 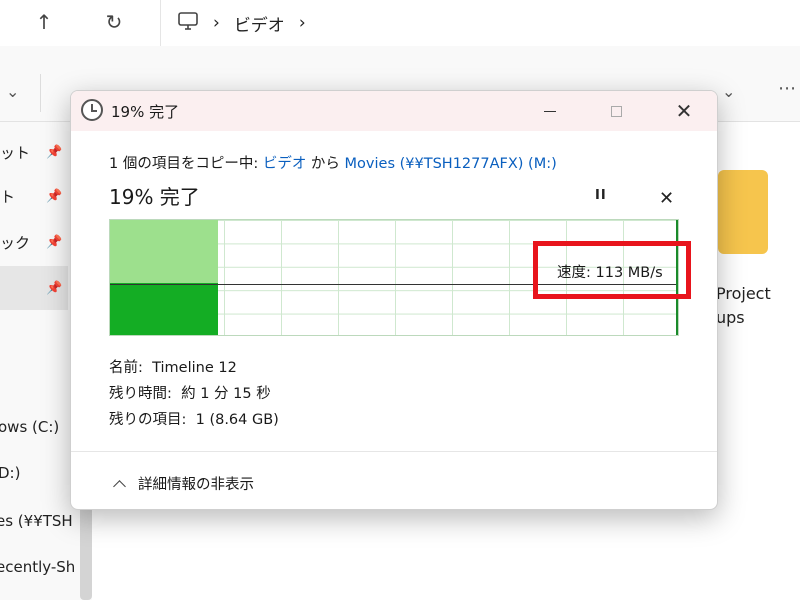 I want to click on copy-destination-link: Movies (¥¥TSH1277AFX) (M:), so click(x=451, y=164).